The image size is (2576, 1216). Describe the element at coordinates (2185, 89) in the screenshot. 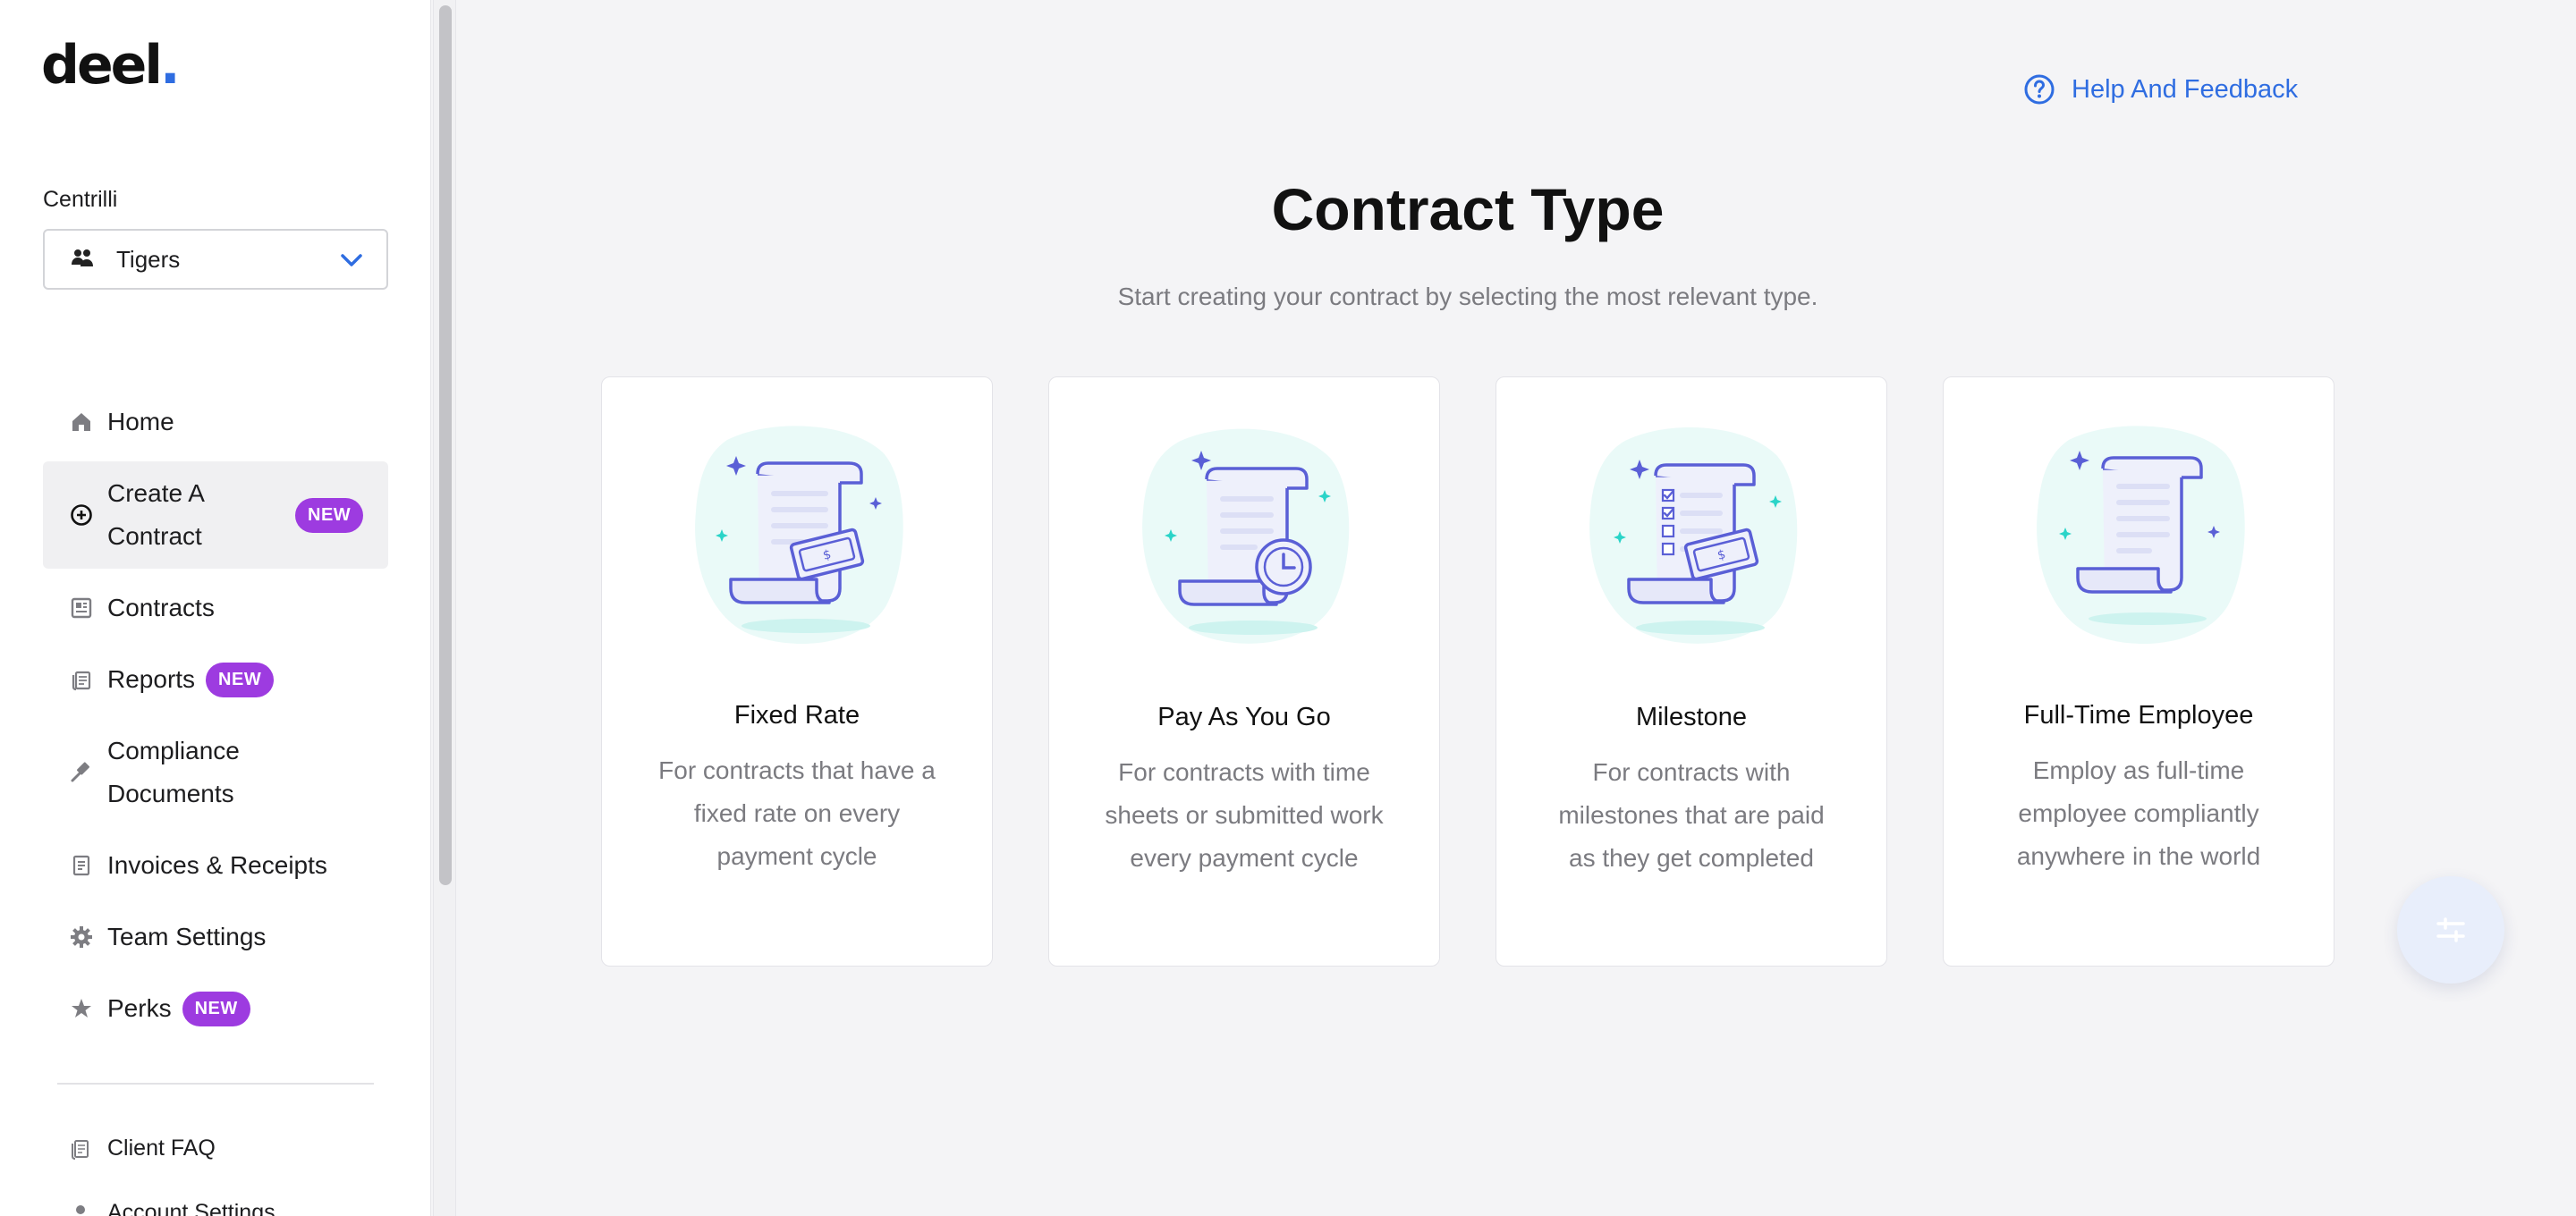

I see `help-and-feedback-label: Help And Feedback` at that location.